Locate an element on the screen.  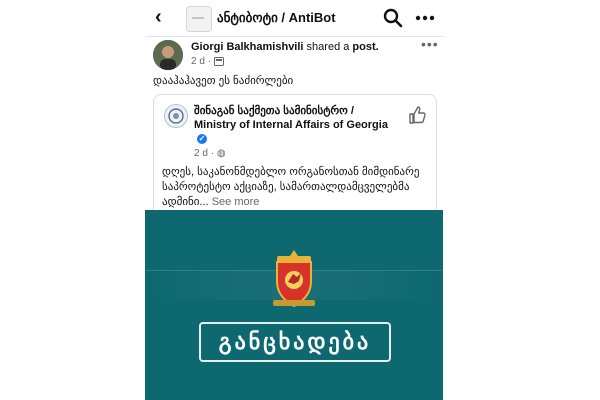
page-thumbnail is located at coordinates (199, 19).